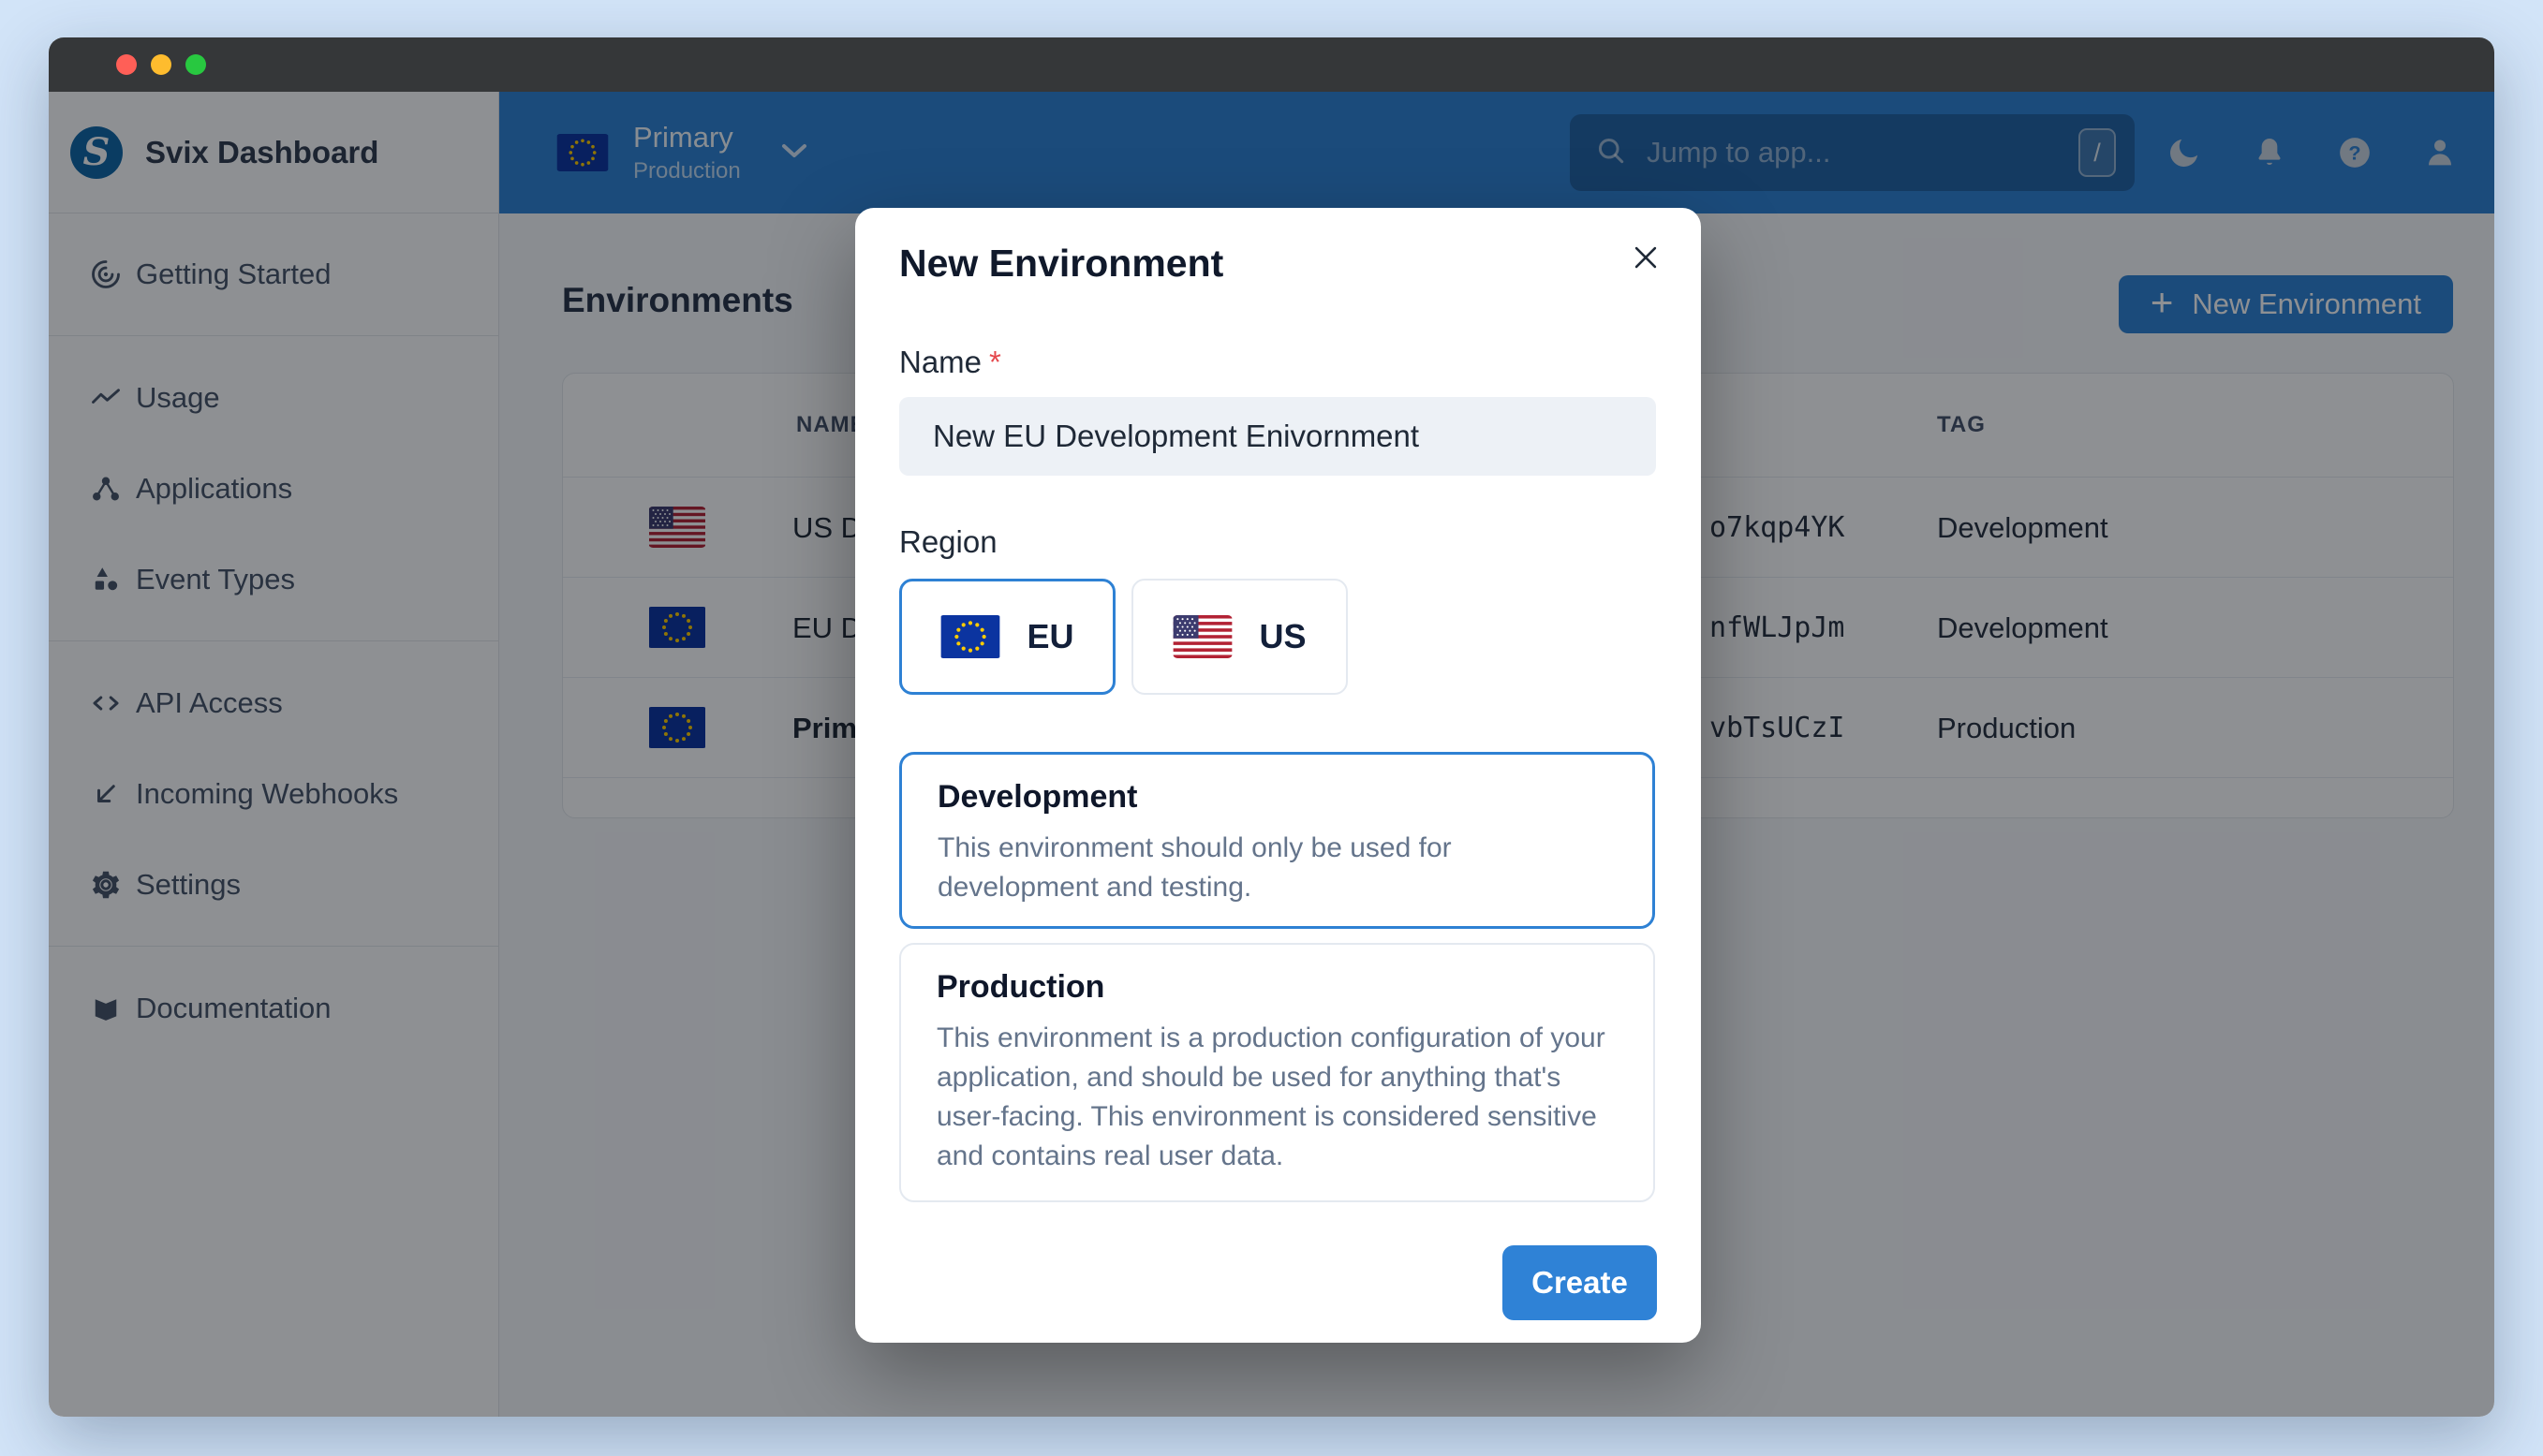 This screenshot has width=2543, height=1456. Describe the element at coordinates (1272, 64) in the screenshot. I see `window-titlebar` at that location.